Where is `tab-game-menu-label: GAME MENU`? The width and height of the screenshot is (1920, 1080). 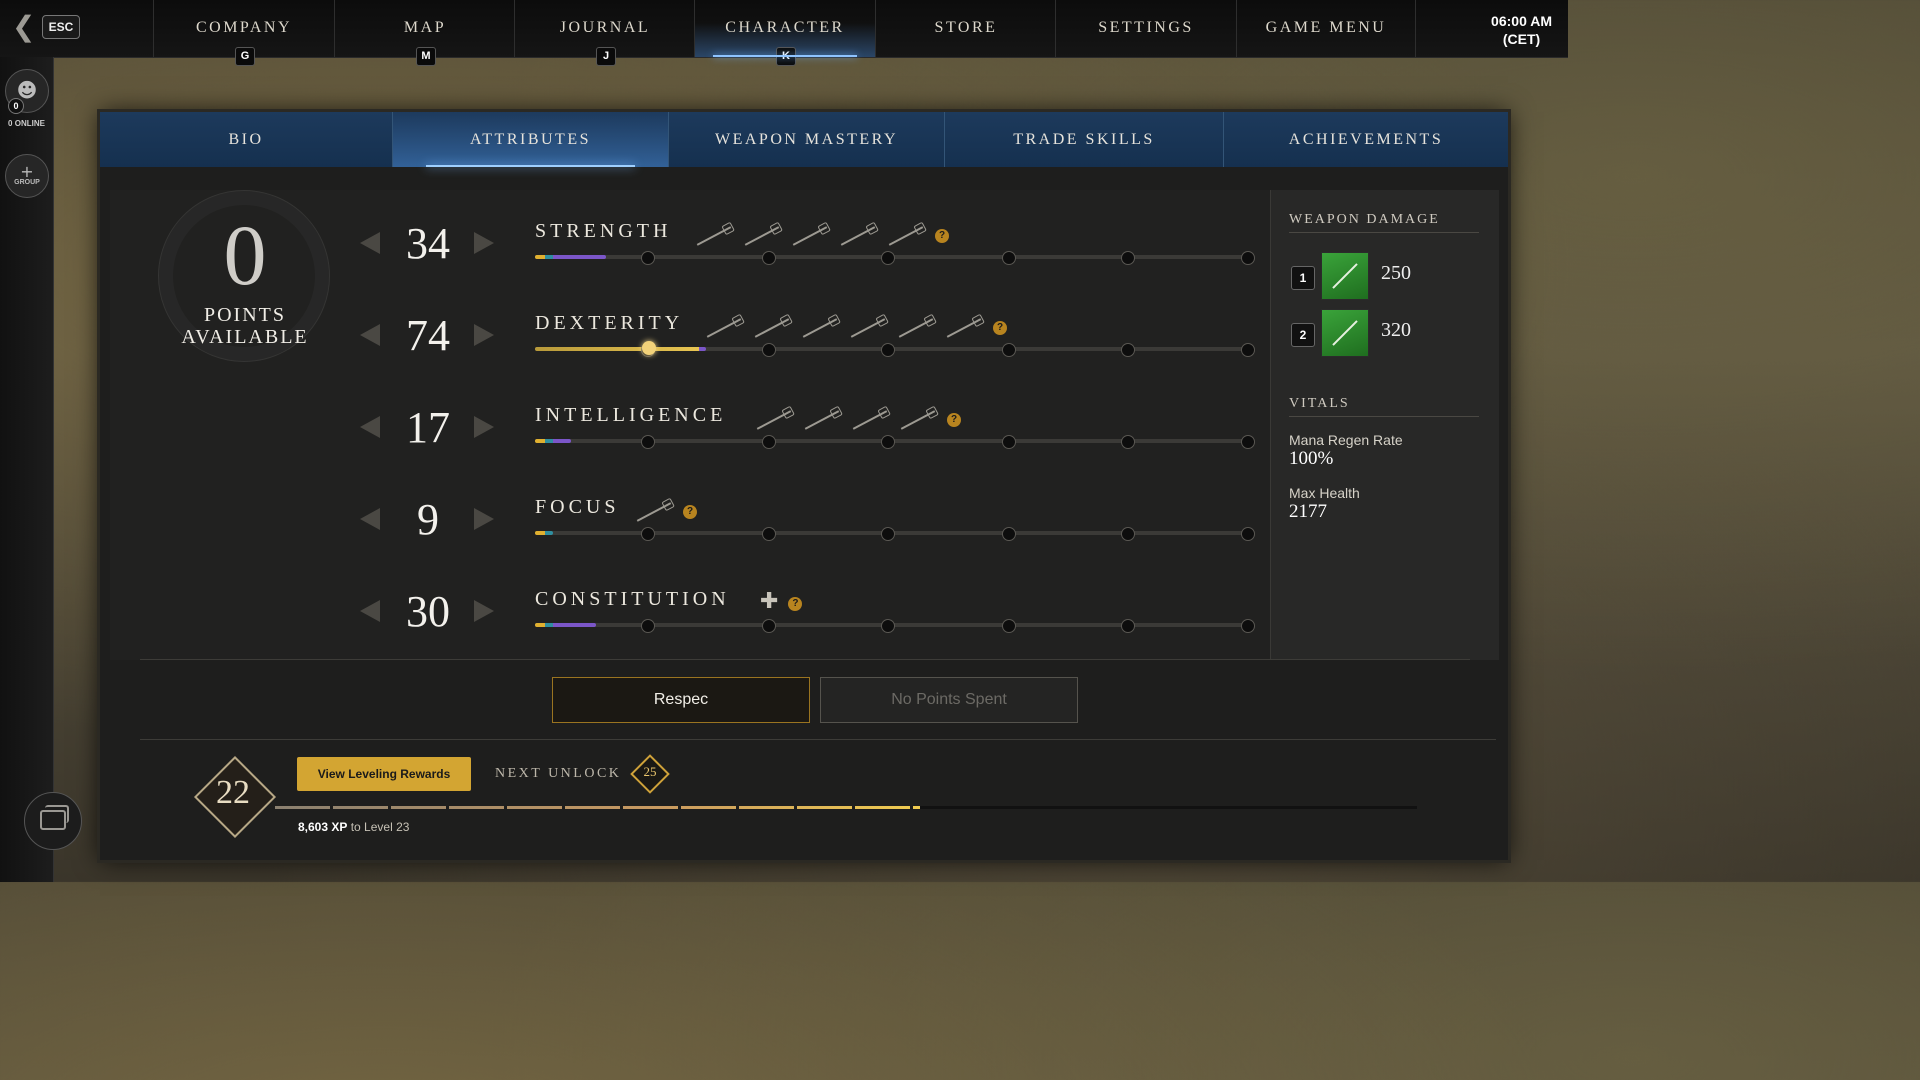 tab-game-menu-label: GAME MENU is located at coordinates (1326, 27).